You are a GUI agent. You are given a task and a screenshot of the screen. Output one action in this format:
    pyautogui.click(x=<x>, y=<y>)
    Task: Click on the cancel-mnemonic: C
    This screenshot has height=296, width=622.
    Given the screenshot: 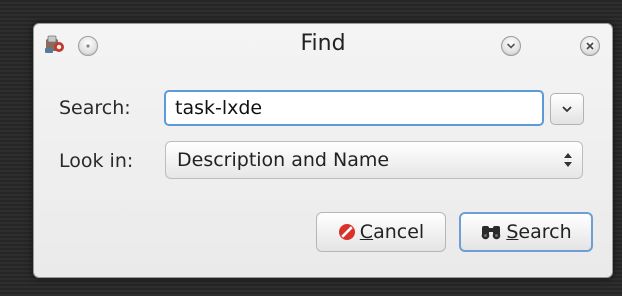 What is the action you would take?
    pyautogui.click(x=366, y=232)
    